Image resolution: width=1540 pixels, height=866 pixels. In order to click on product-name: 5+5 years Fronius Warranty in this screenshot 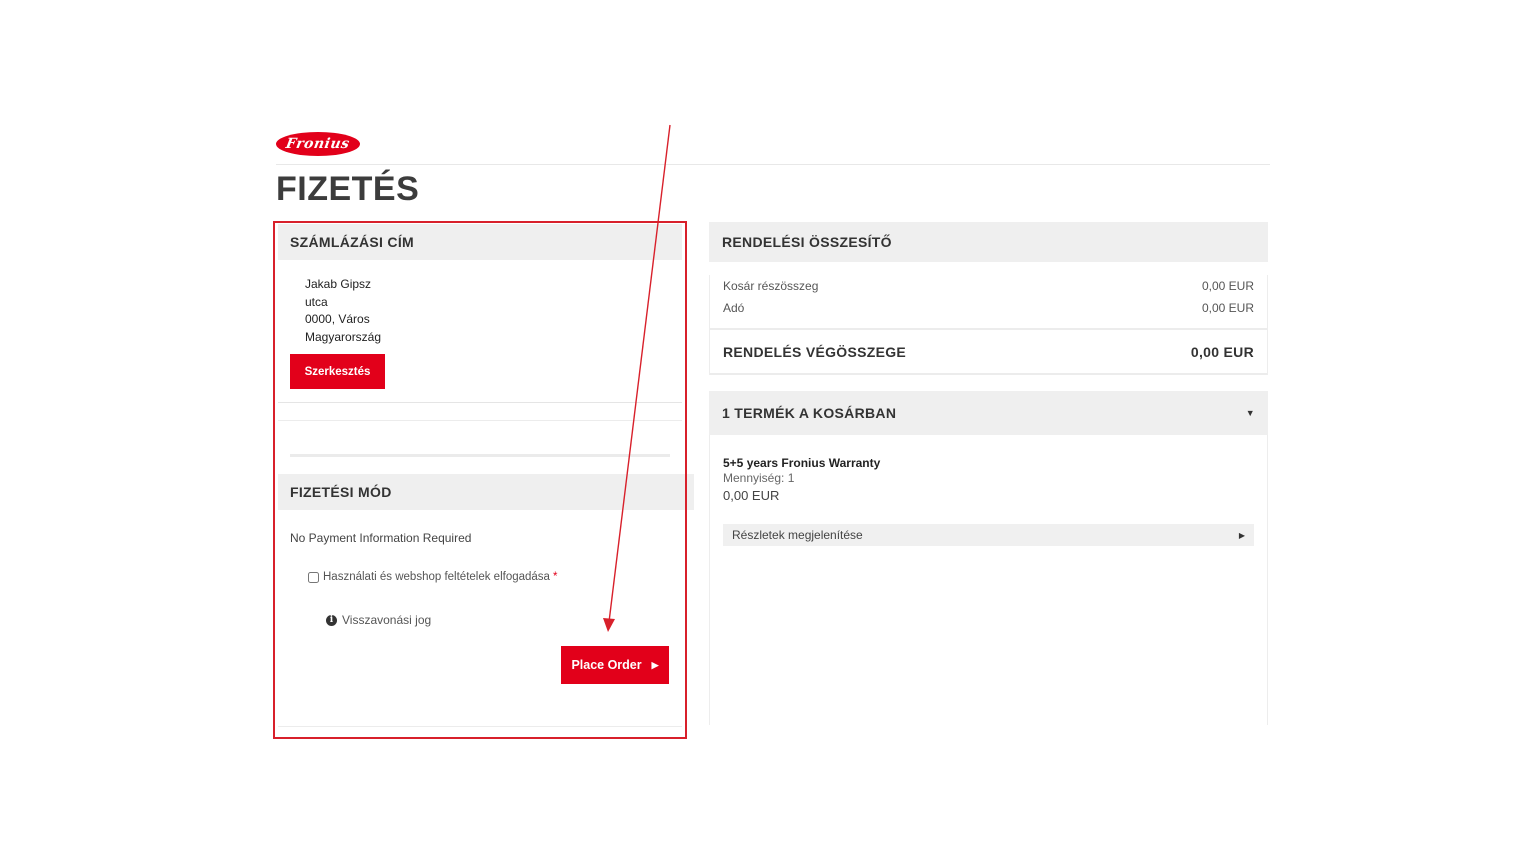, I will do `click(802, 463)`.